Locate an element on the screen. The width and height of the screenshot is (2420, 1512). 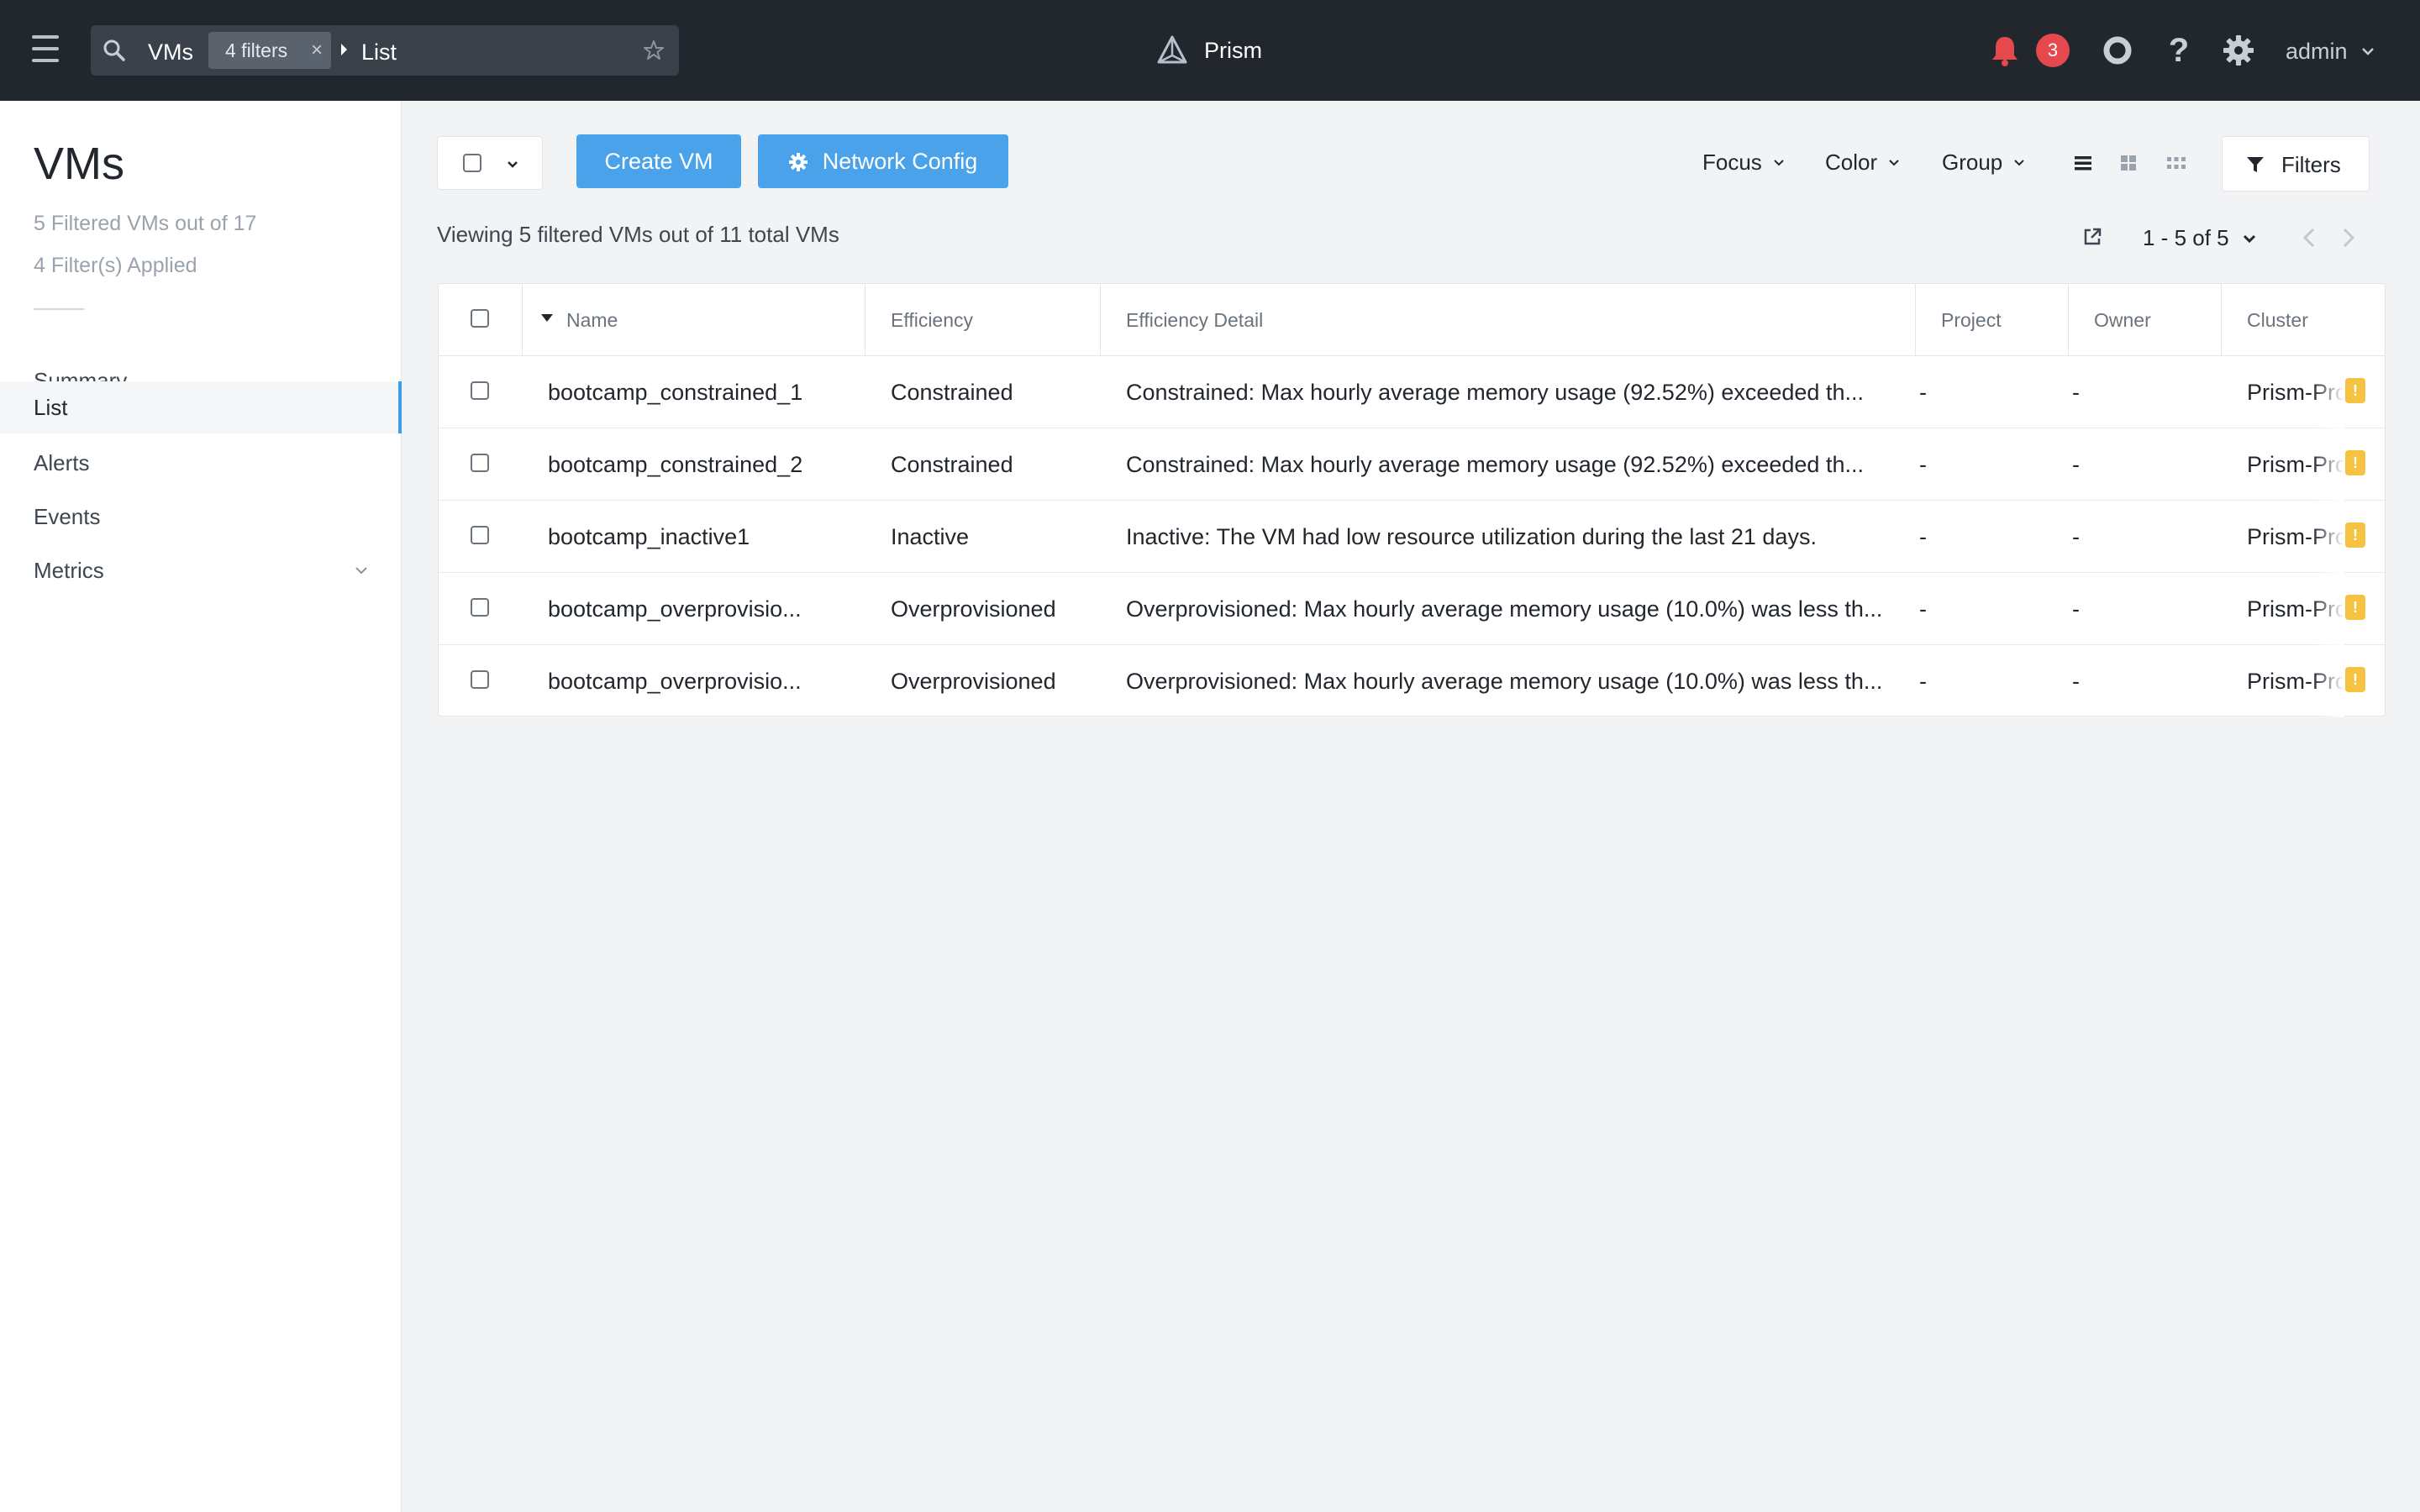
focus-dropdown: Focus is located at coordinates (1743, 163).